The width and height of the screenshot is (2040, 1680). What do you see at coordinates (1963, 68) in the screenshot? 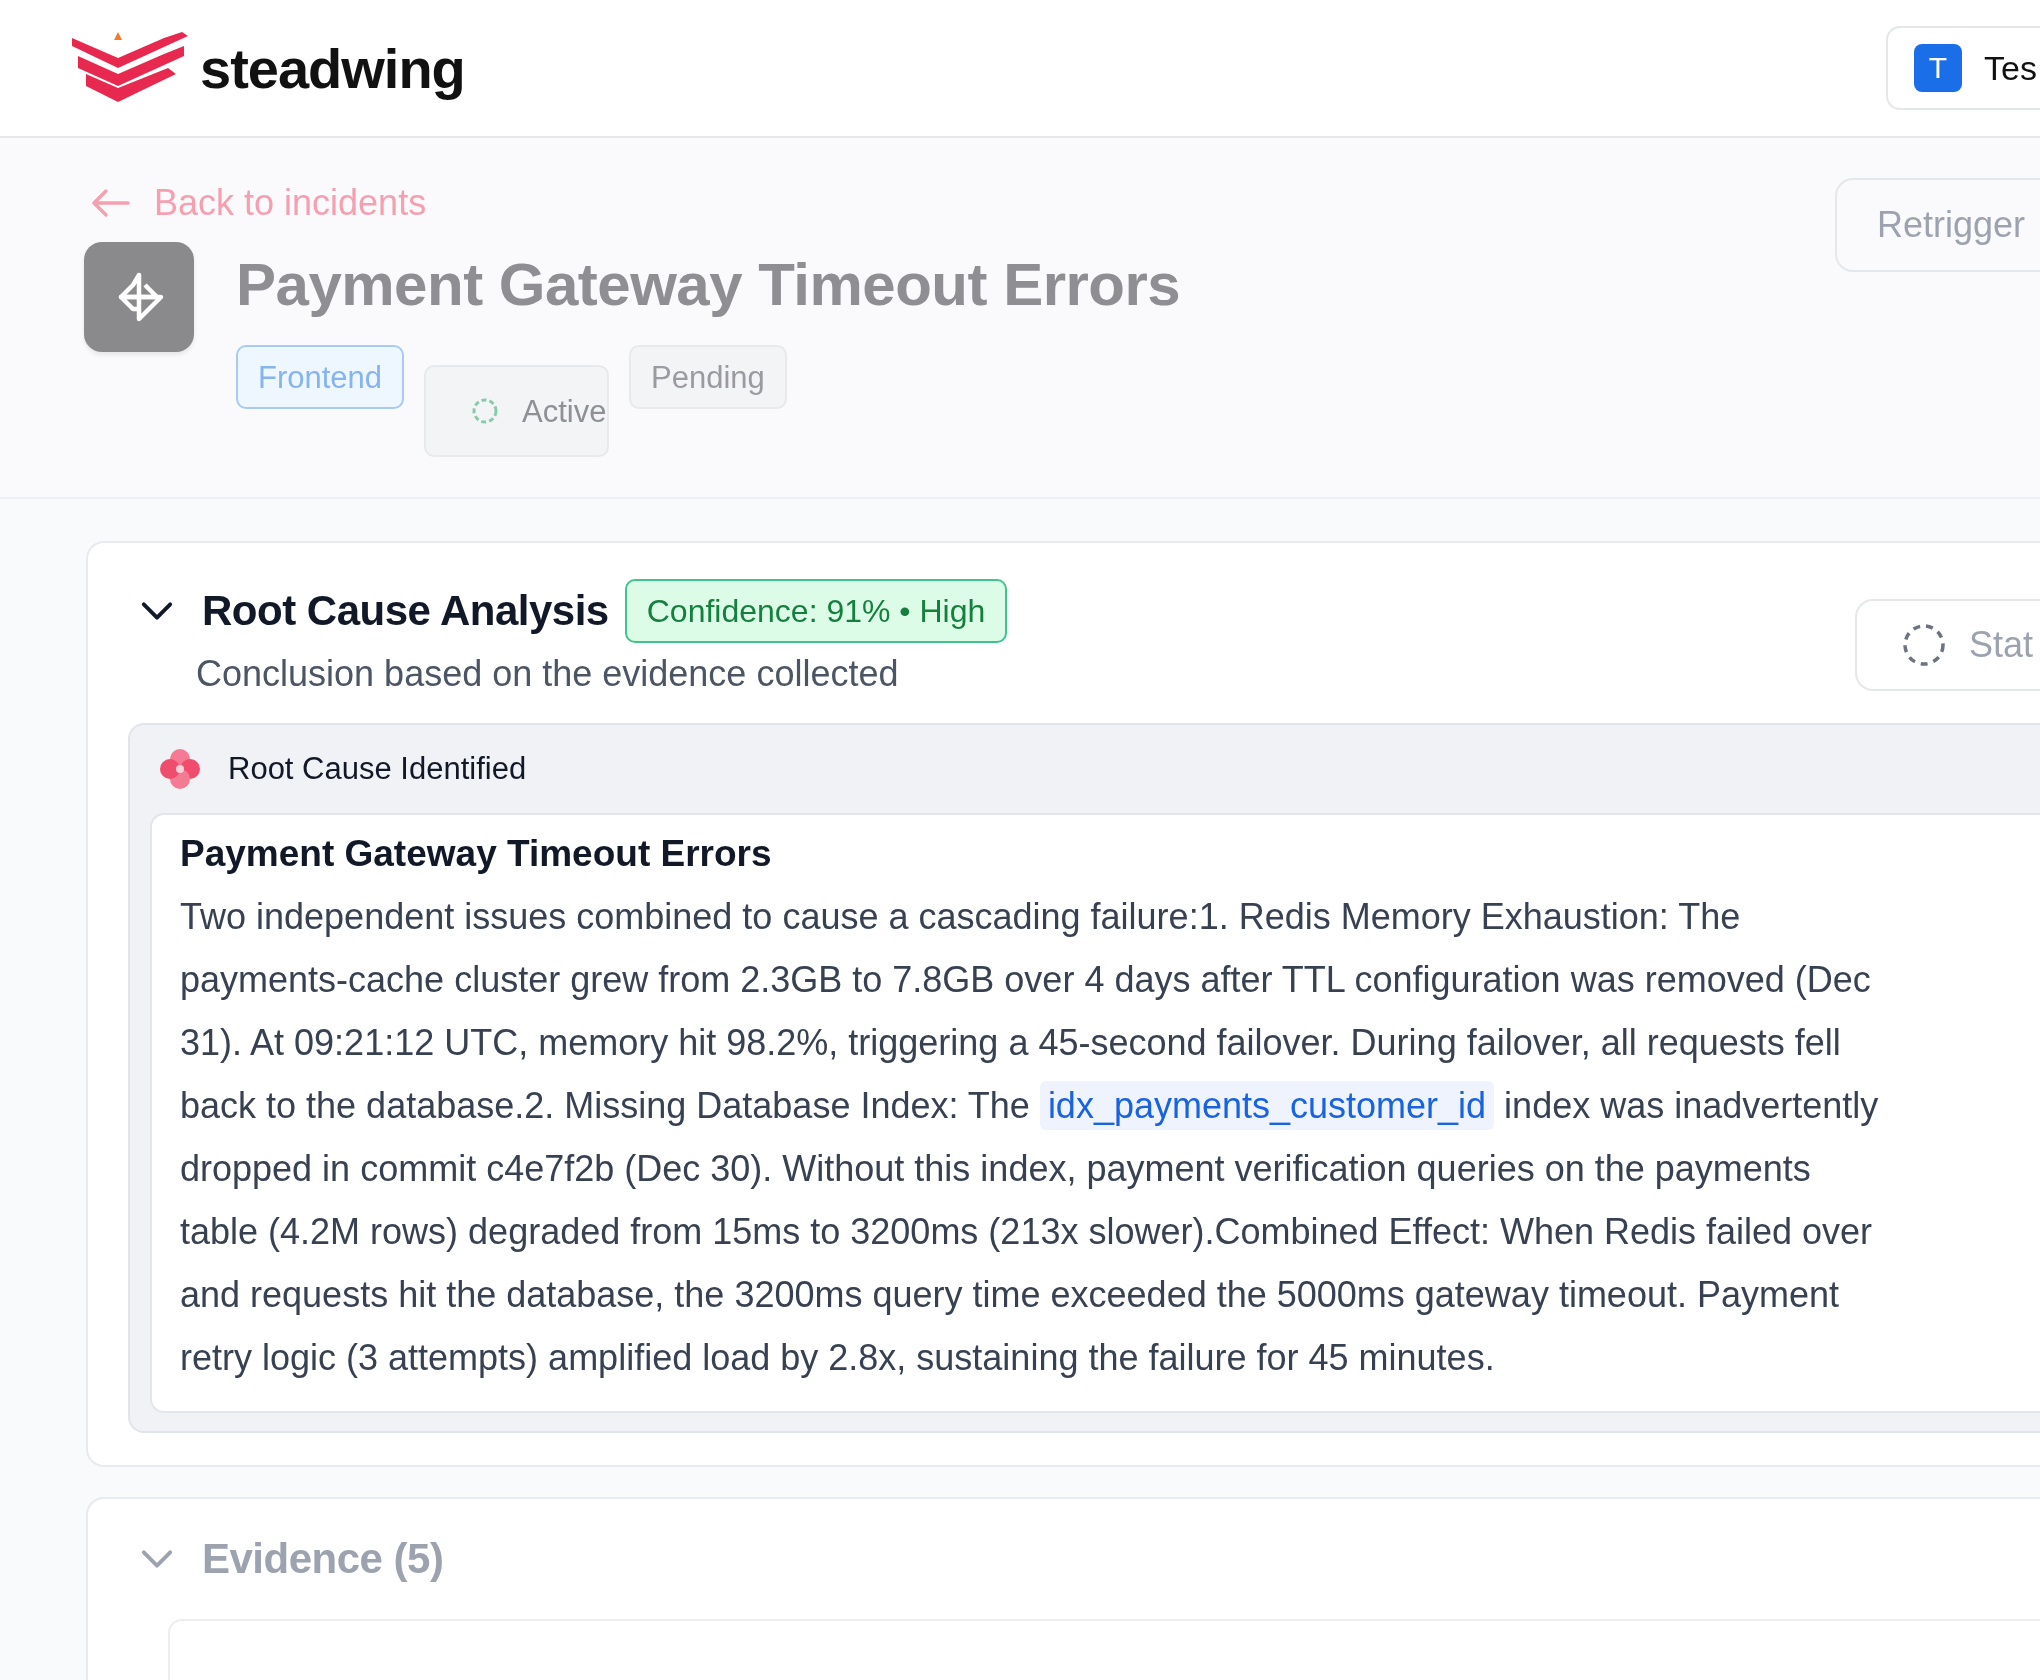
I see `user-button: T Tes` at bounding box center [1963, 68].